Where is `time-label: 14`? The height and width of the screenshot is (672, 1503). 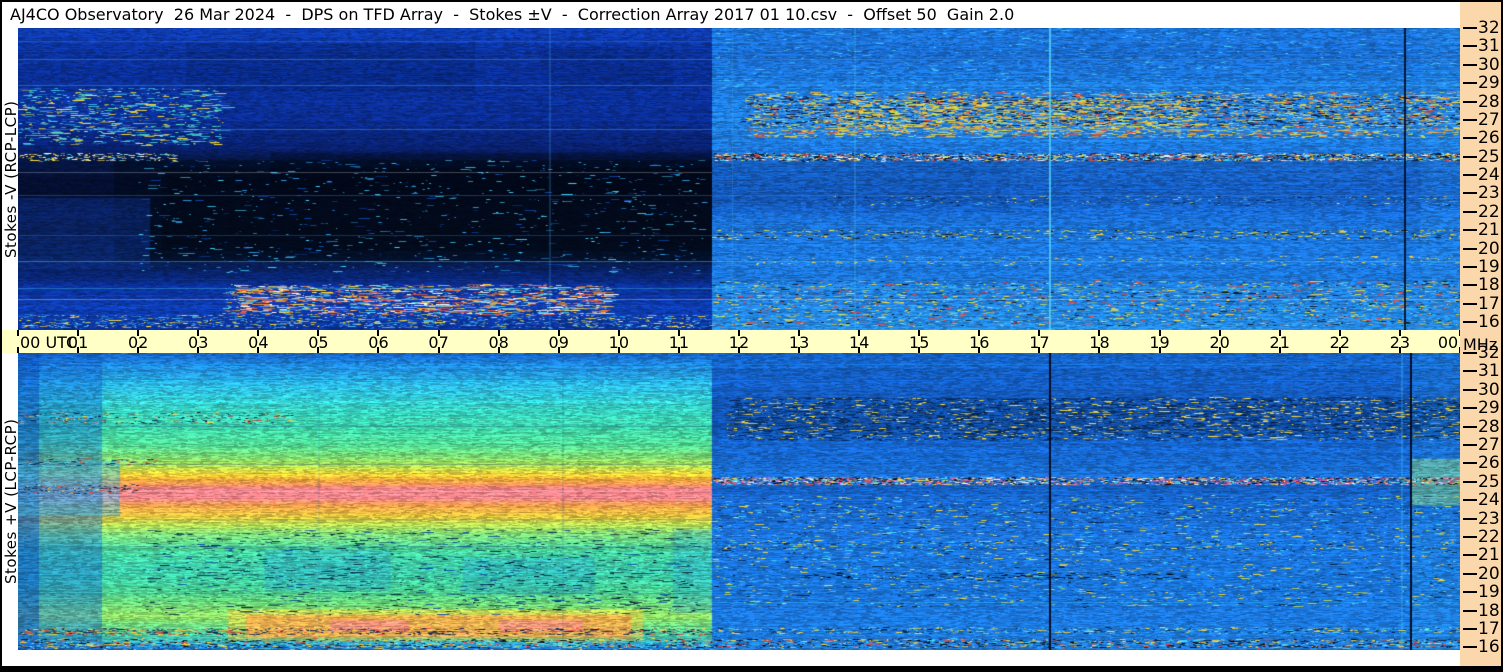 time-label: 14 is located at coordinates (859, 342).